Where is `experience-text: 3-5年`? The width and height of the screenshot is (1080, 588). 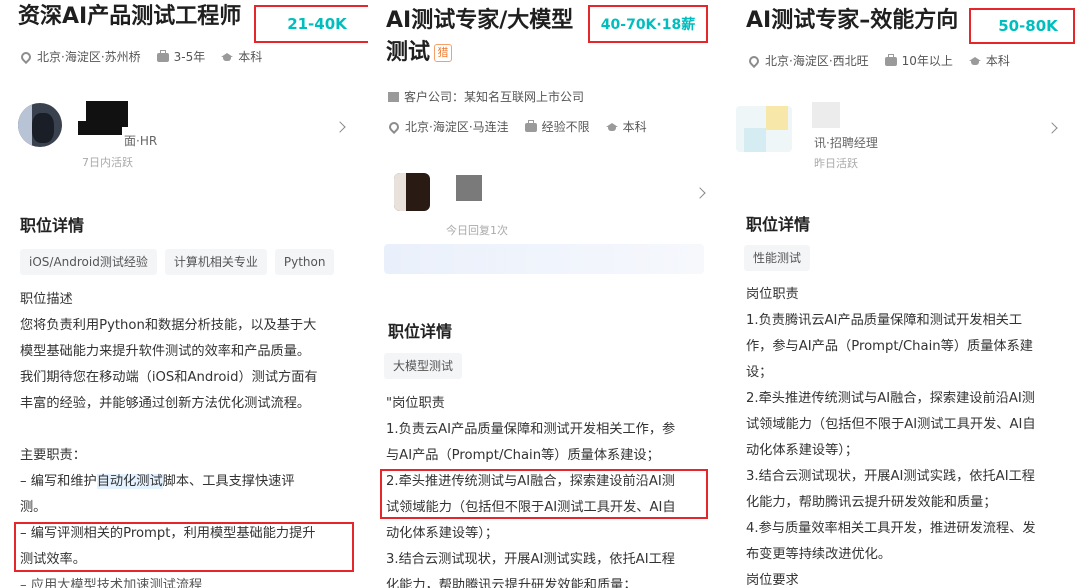
experience-text: 3-5年 is located at coordinates (189, 57).